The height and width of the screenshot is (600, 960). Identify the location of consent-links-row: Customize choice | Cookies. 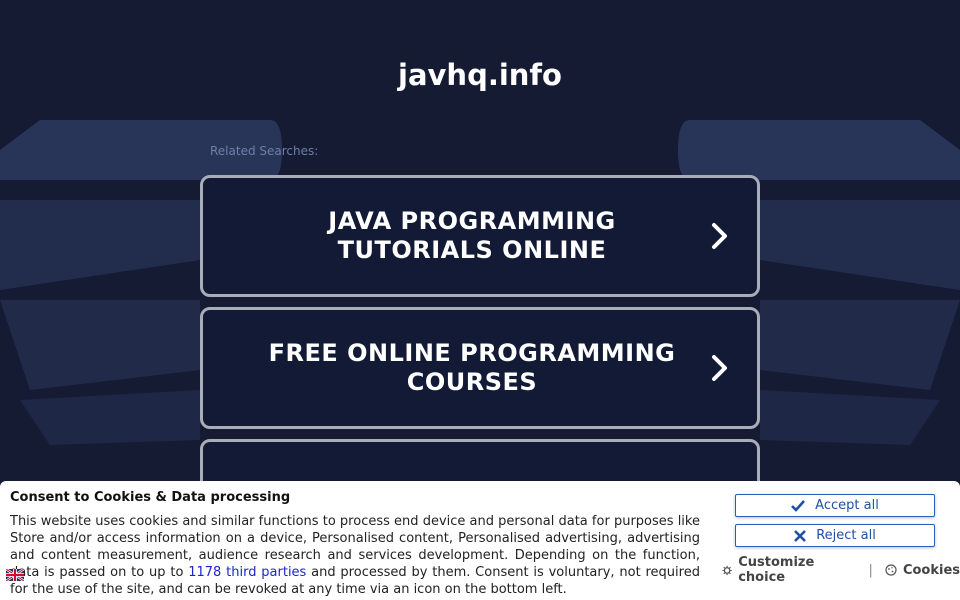
(841, 570).